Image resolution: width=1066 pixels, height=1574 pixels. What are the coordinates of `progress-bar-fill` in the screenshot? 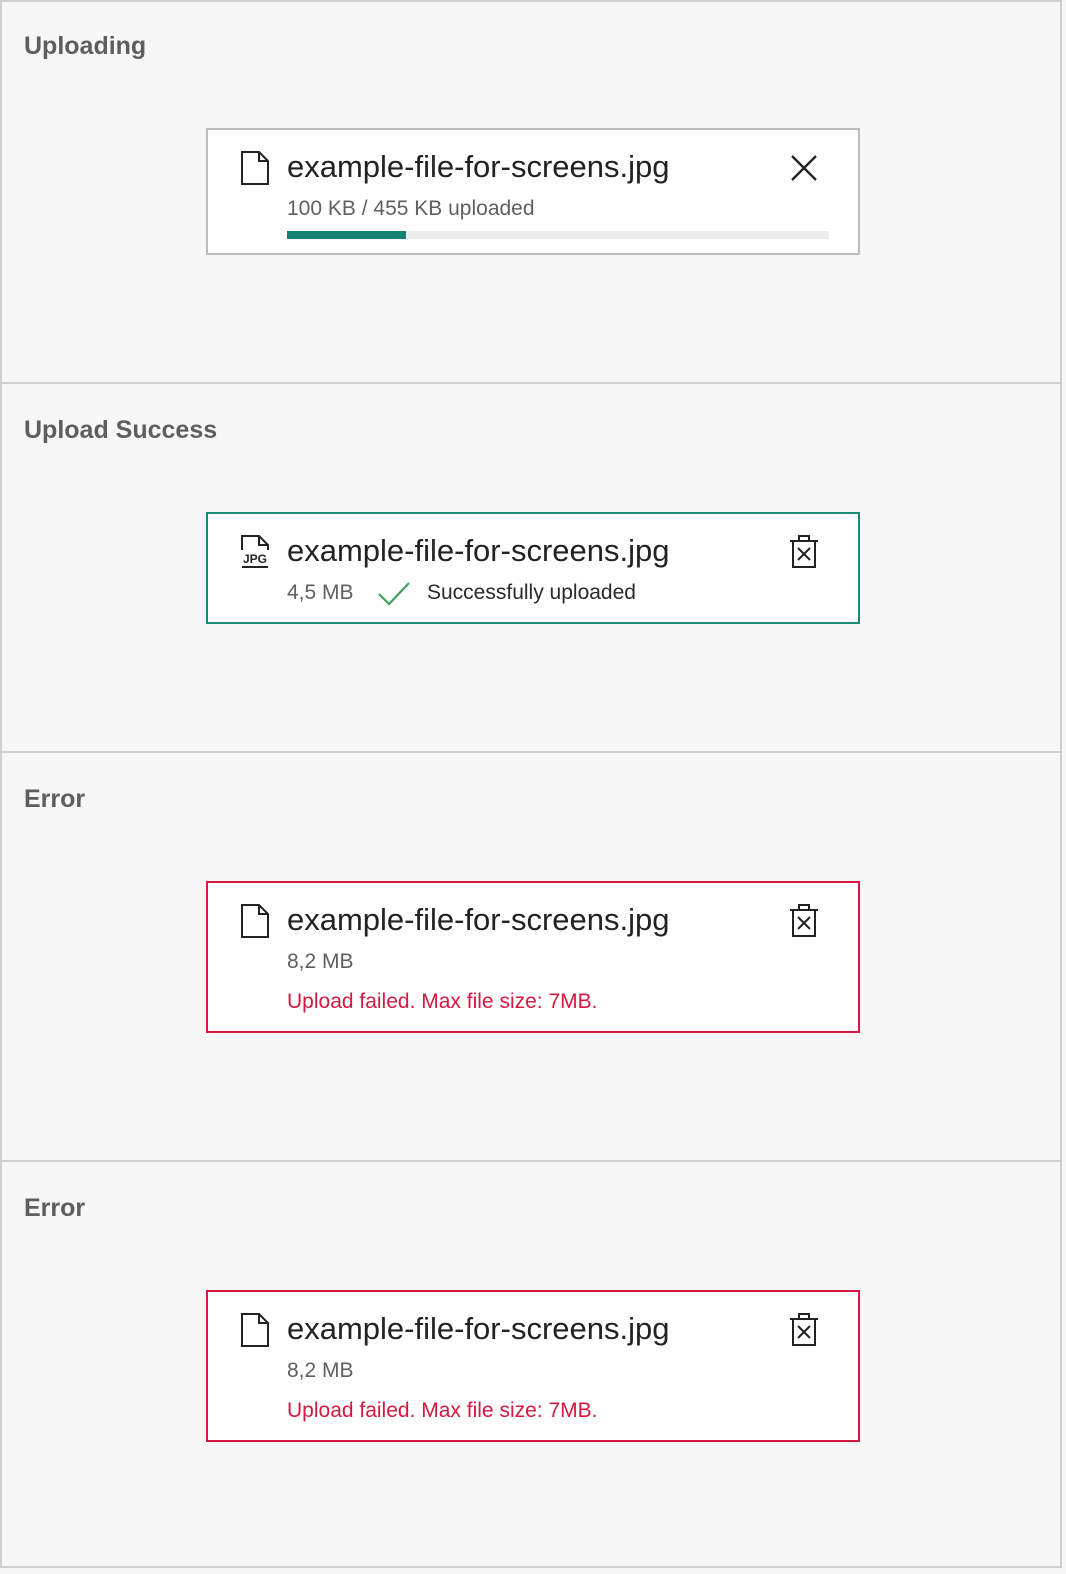 It's located at (347, 235).